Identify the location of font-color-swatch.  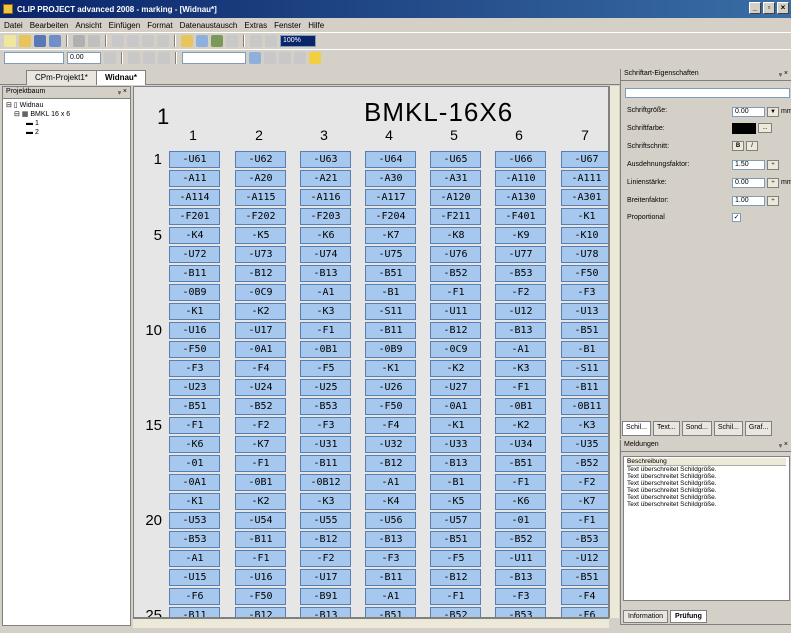
(744, 128).